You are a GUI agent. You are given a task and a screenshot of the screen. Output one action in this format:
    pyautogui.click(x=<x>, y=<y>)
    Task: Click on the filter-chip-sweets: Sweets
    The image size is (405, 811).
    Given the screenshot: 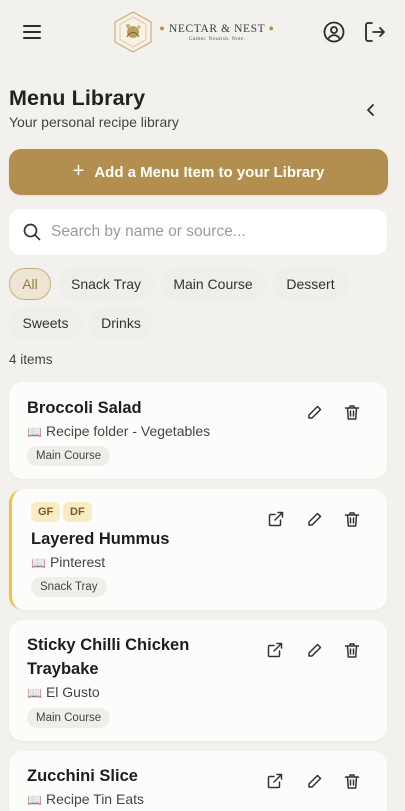 What is the action you would take?
    pyautogui.click(x=45, y=323)
    